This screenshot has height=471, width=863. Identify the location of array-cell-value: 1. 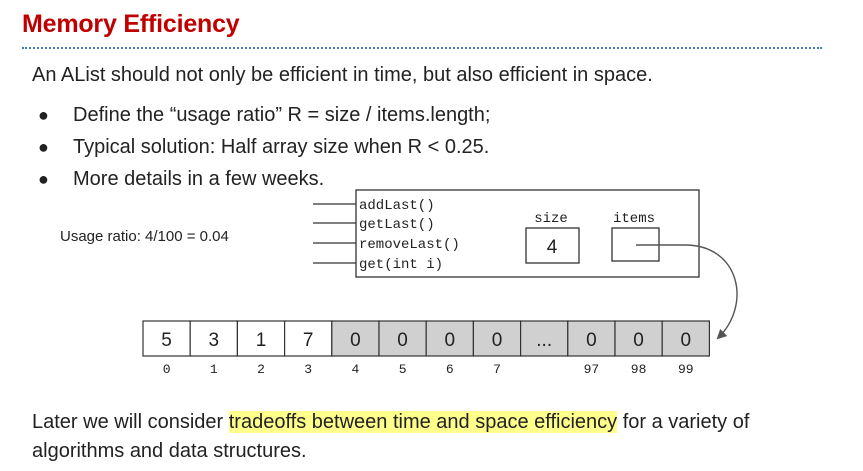
(261, 340).